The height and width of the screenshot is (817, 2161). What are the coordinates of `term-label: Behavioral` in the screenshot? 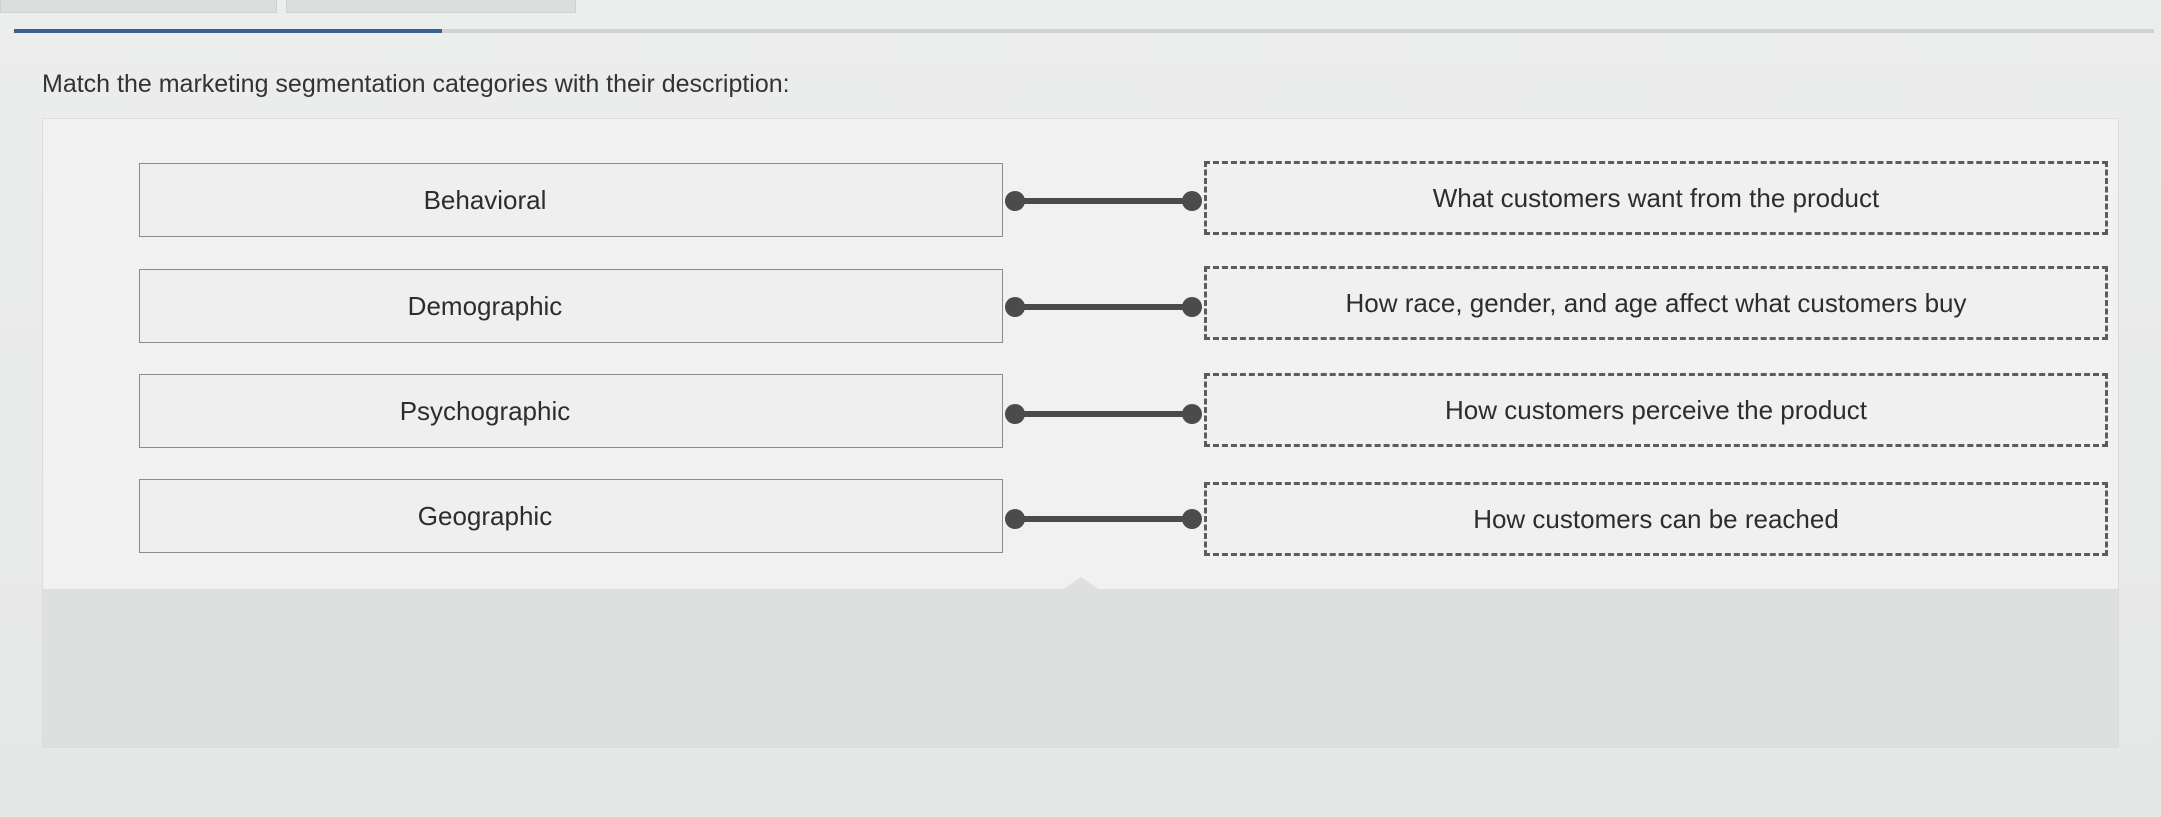 It's located at (485, 199).